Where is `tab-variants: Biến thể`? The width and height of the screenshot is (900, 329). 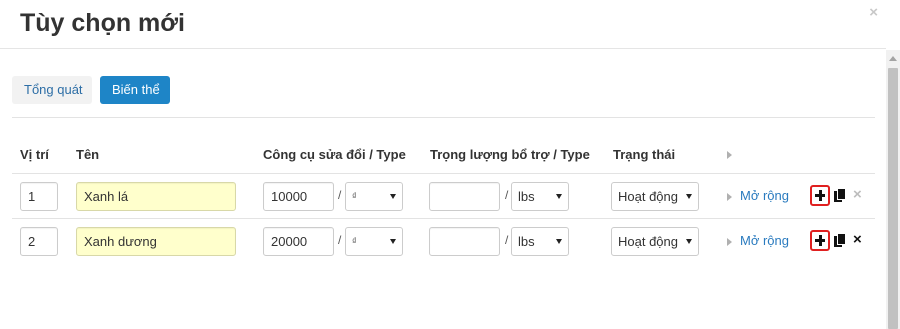 tab-variants: Biến thể is located at coordinates (135, 90).